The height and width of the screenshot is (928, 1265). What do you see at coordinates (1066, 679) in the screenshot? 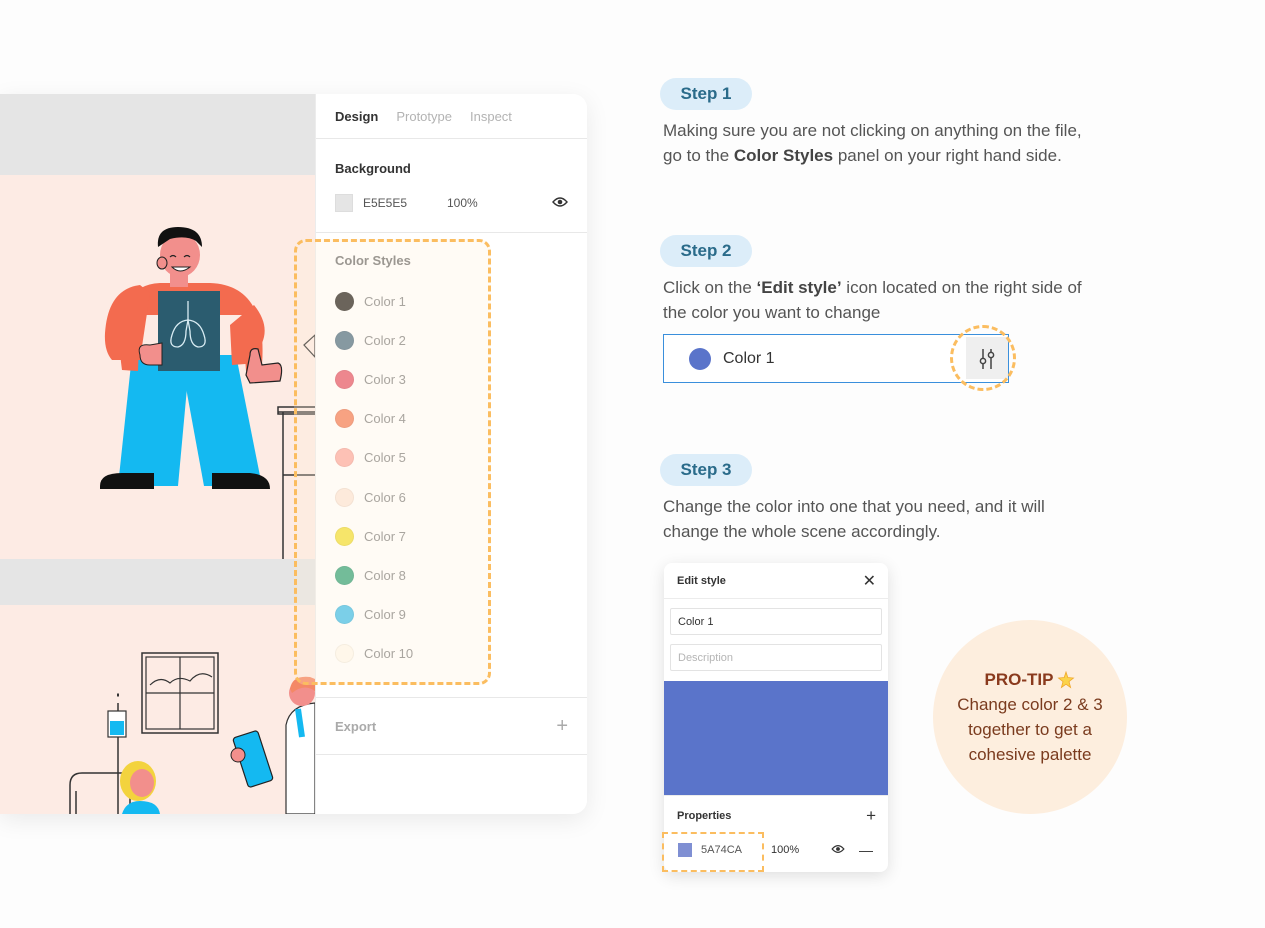
I see `sparkle-icon` at bounding box center [1066, 679].